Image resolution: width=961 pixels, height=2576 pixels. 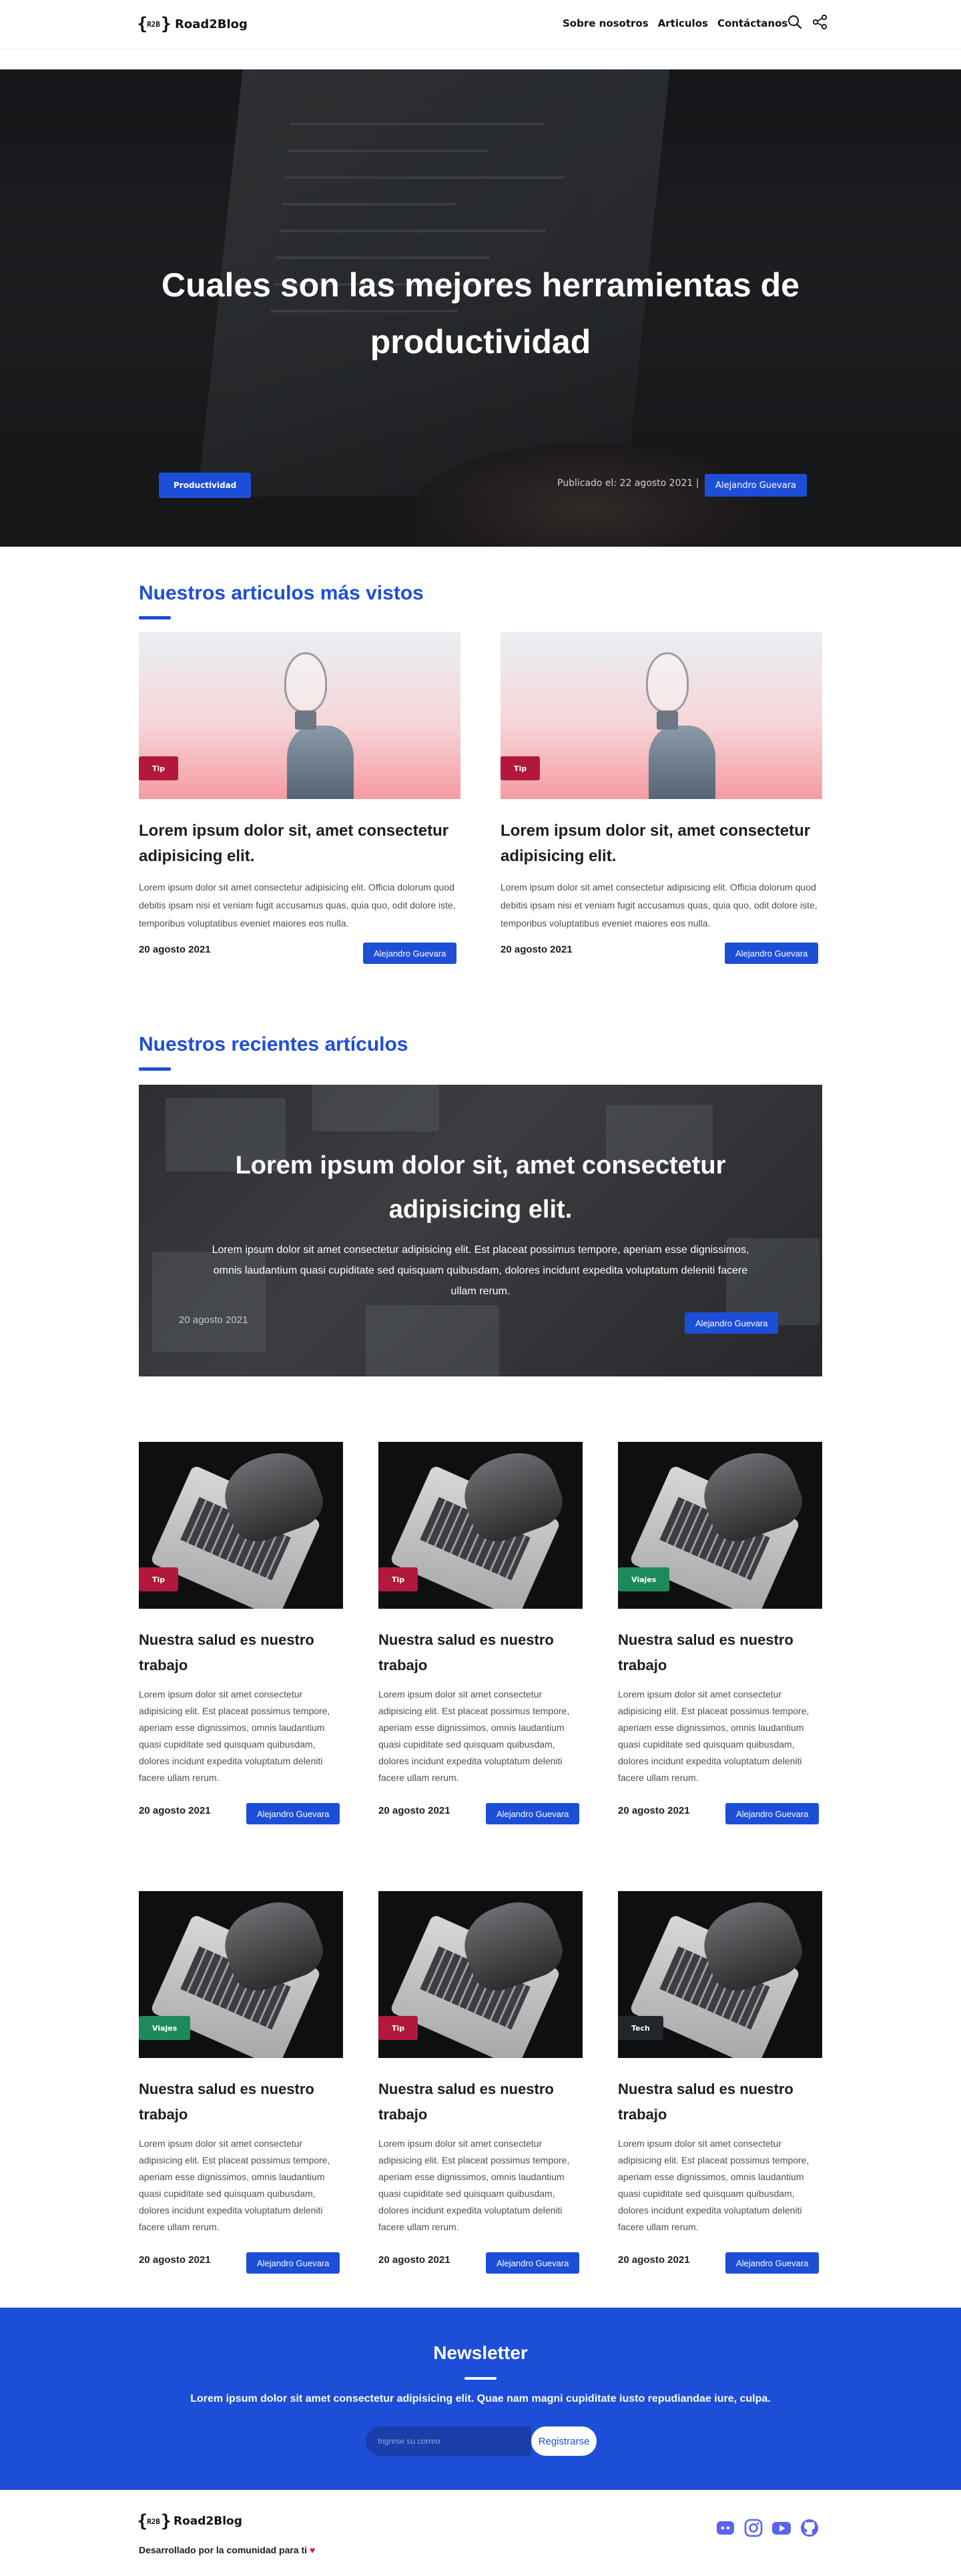 I want to click on nav-link-articles: Articulos, so click(x=683, y=23).